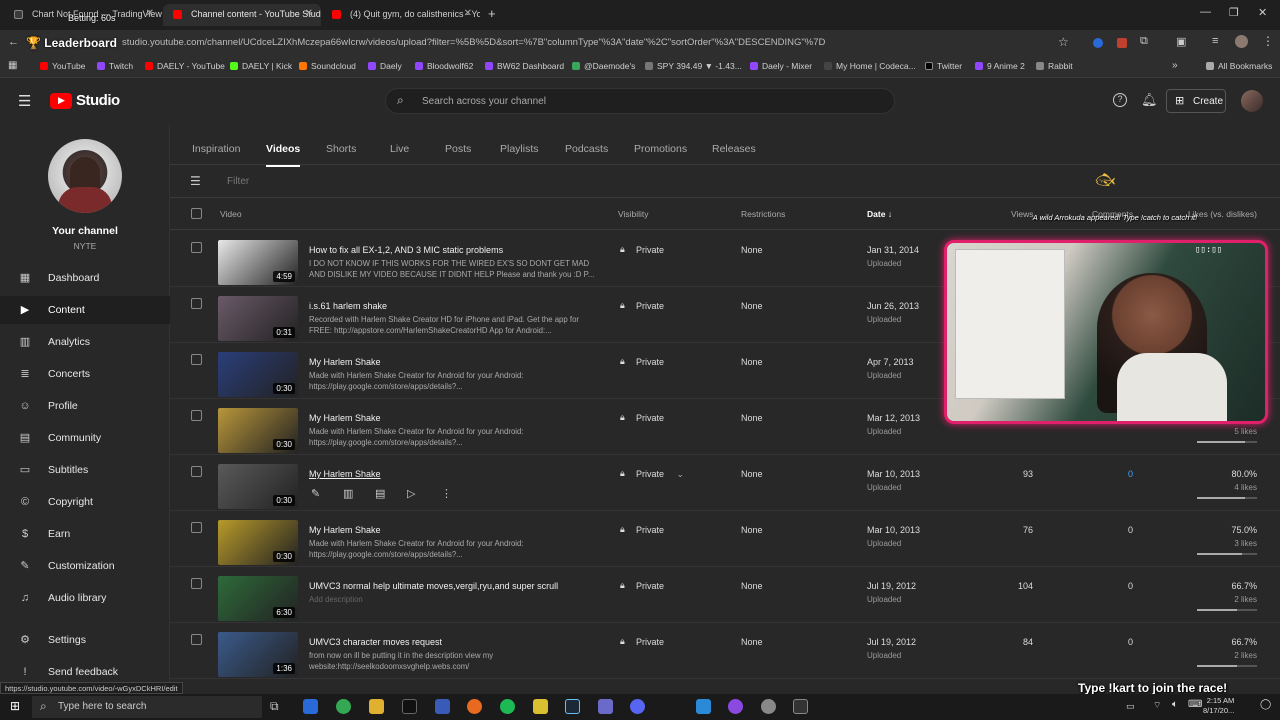 The image size is (1280, 720). I want to click on sidebar-item-analytics: ▥ Analytics, so click(85, 342).